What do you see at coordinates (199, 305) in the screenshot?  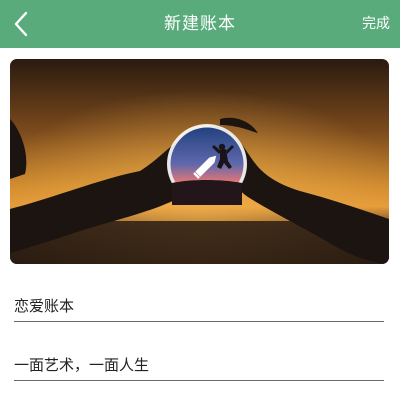 I see `book-name-field: 恋爱账本` at bounding box center [199, 305].